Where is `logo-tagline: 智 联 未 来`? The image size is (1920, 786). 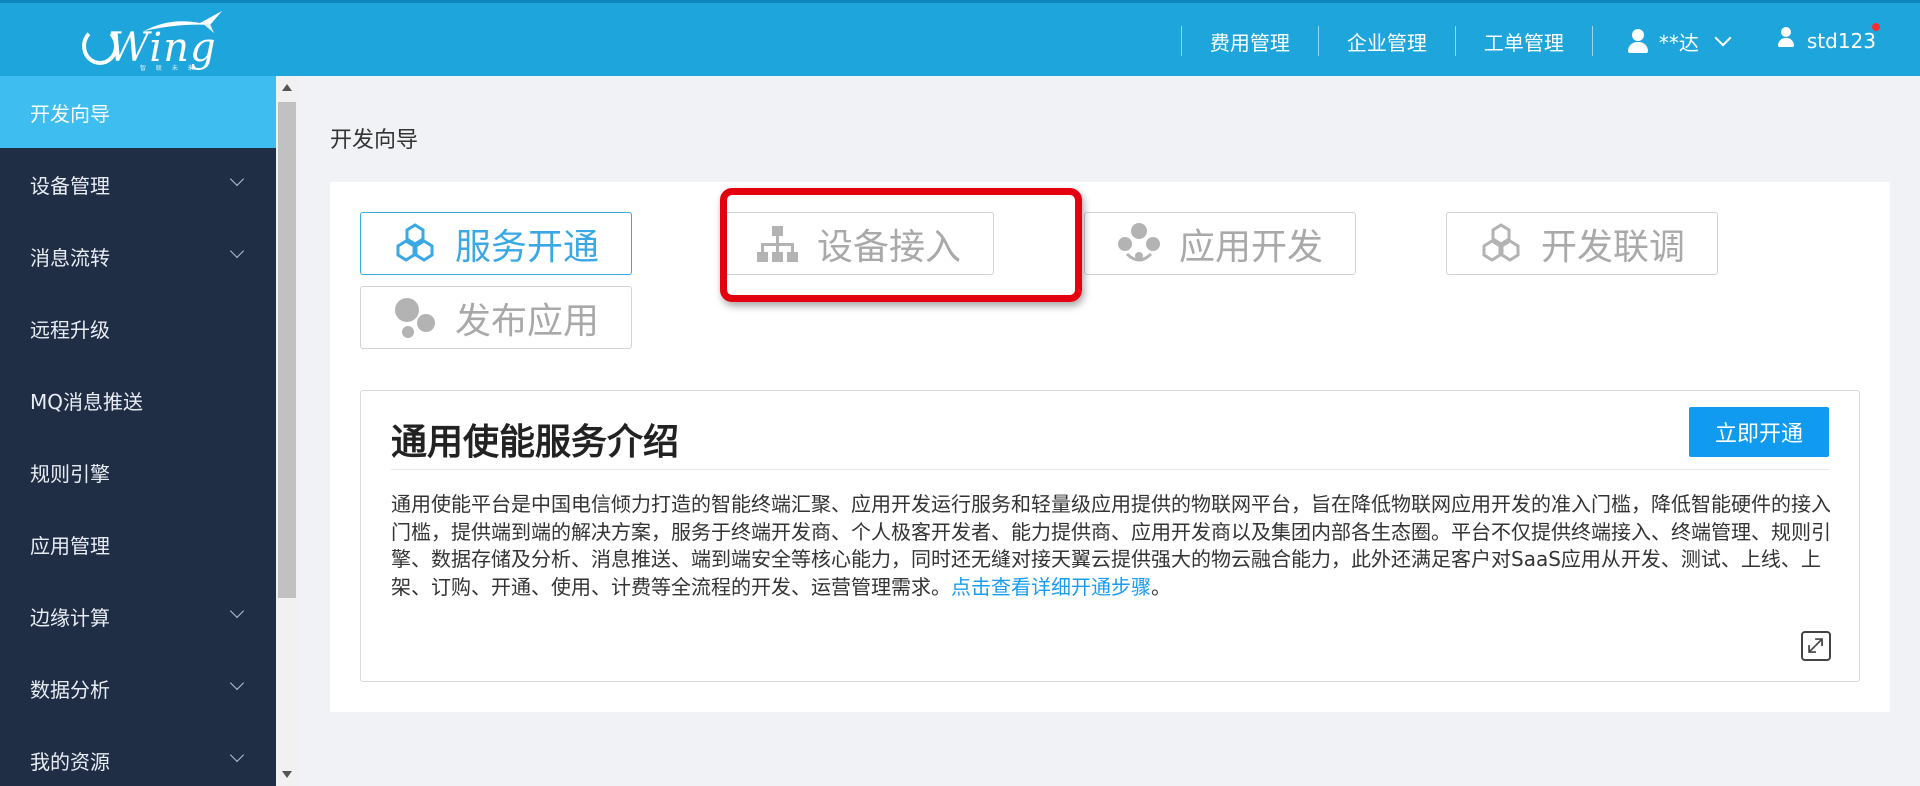
logo-tagline: 智 联 未 来 is located at coordinates (169, 68).